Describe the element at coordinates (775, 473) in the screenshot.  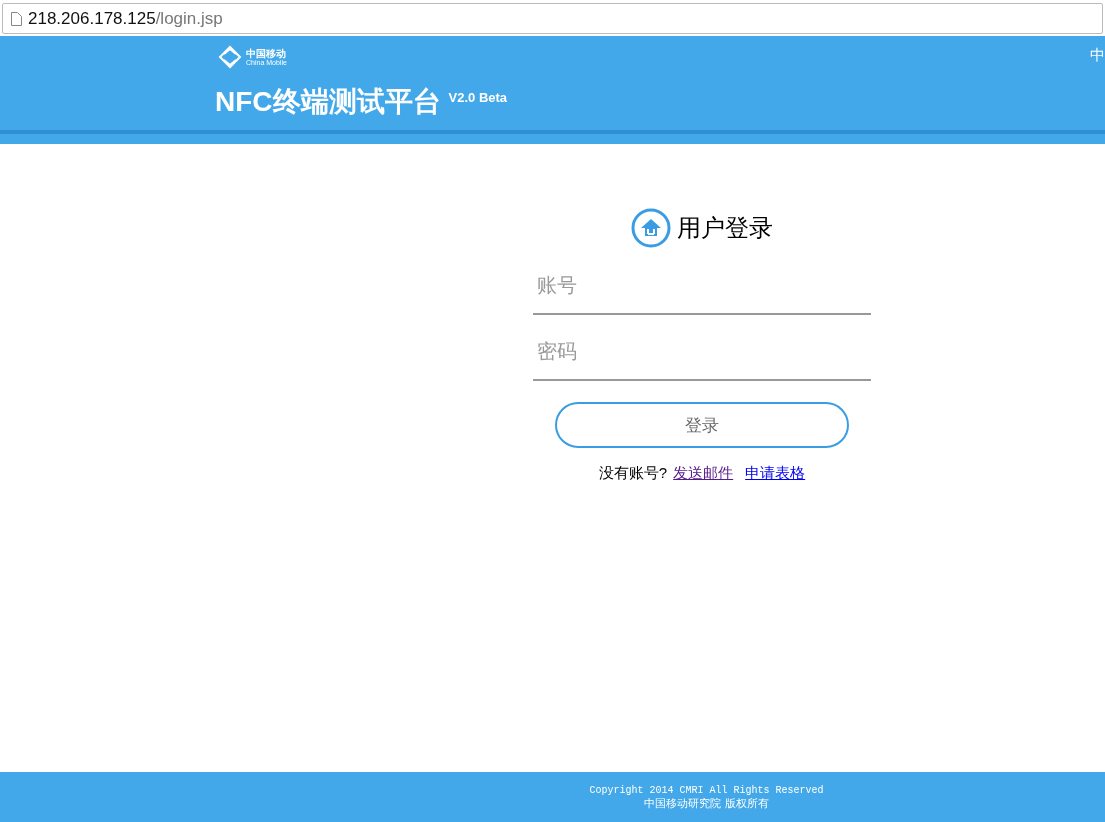
I see `link: 申请表格` at that location.